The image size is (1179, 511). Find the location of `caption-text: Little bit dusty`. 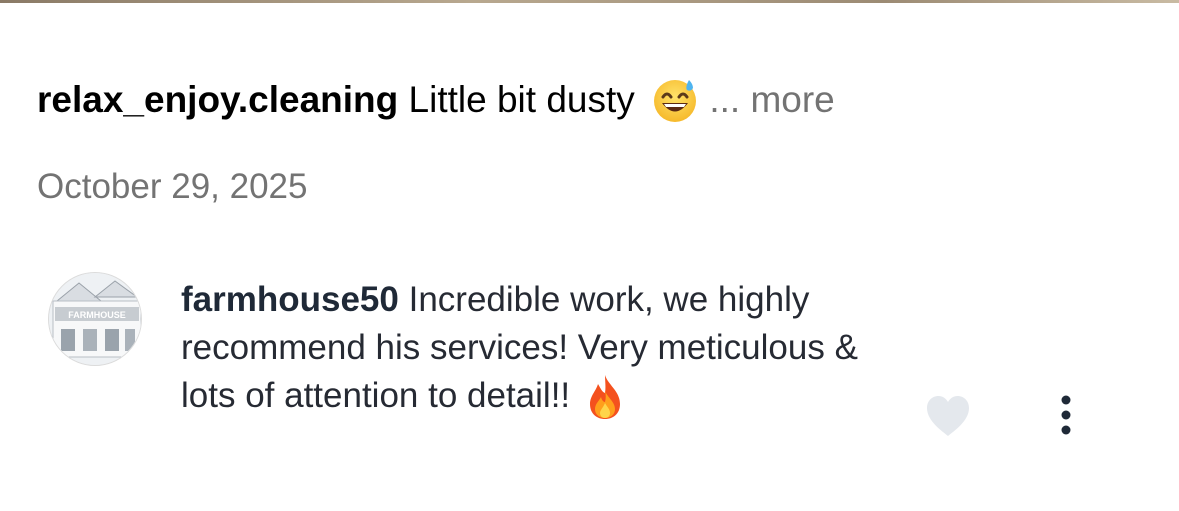

caption-text: Little bit dusty is located at coordinates (521, 99).